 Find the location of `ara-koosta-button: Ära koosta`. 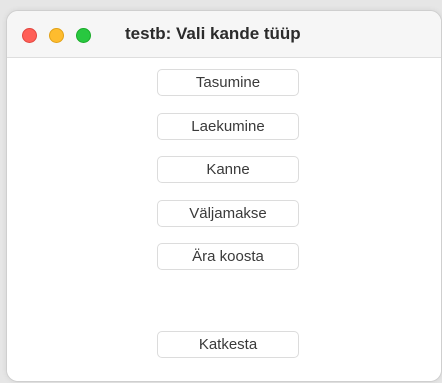

ara-koosta-button: Ära koosta is located at coordinates (228, 256).